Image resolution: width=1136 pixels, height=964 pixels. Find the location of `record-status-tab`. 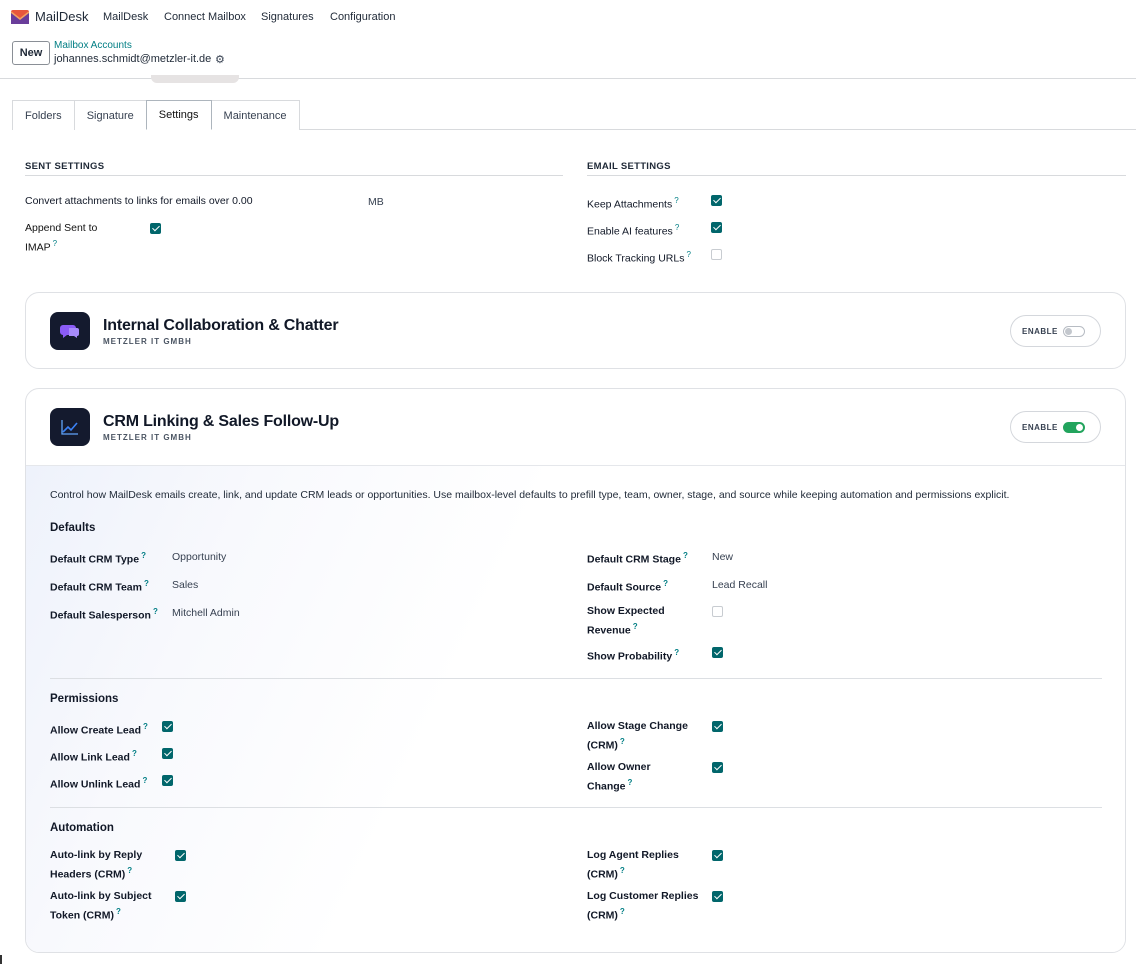

record-status-tab is located at coordinates (195, 79).